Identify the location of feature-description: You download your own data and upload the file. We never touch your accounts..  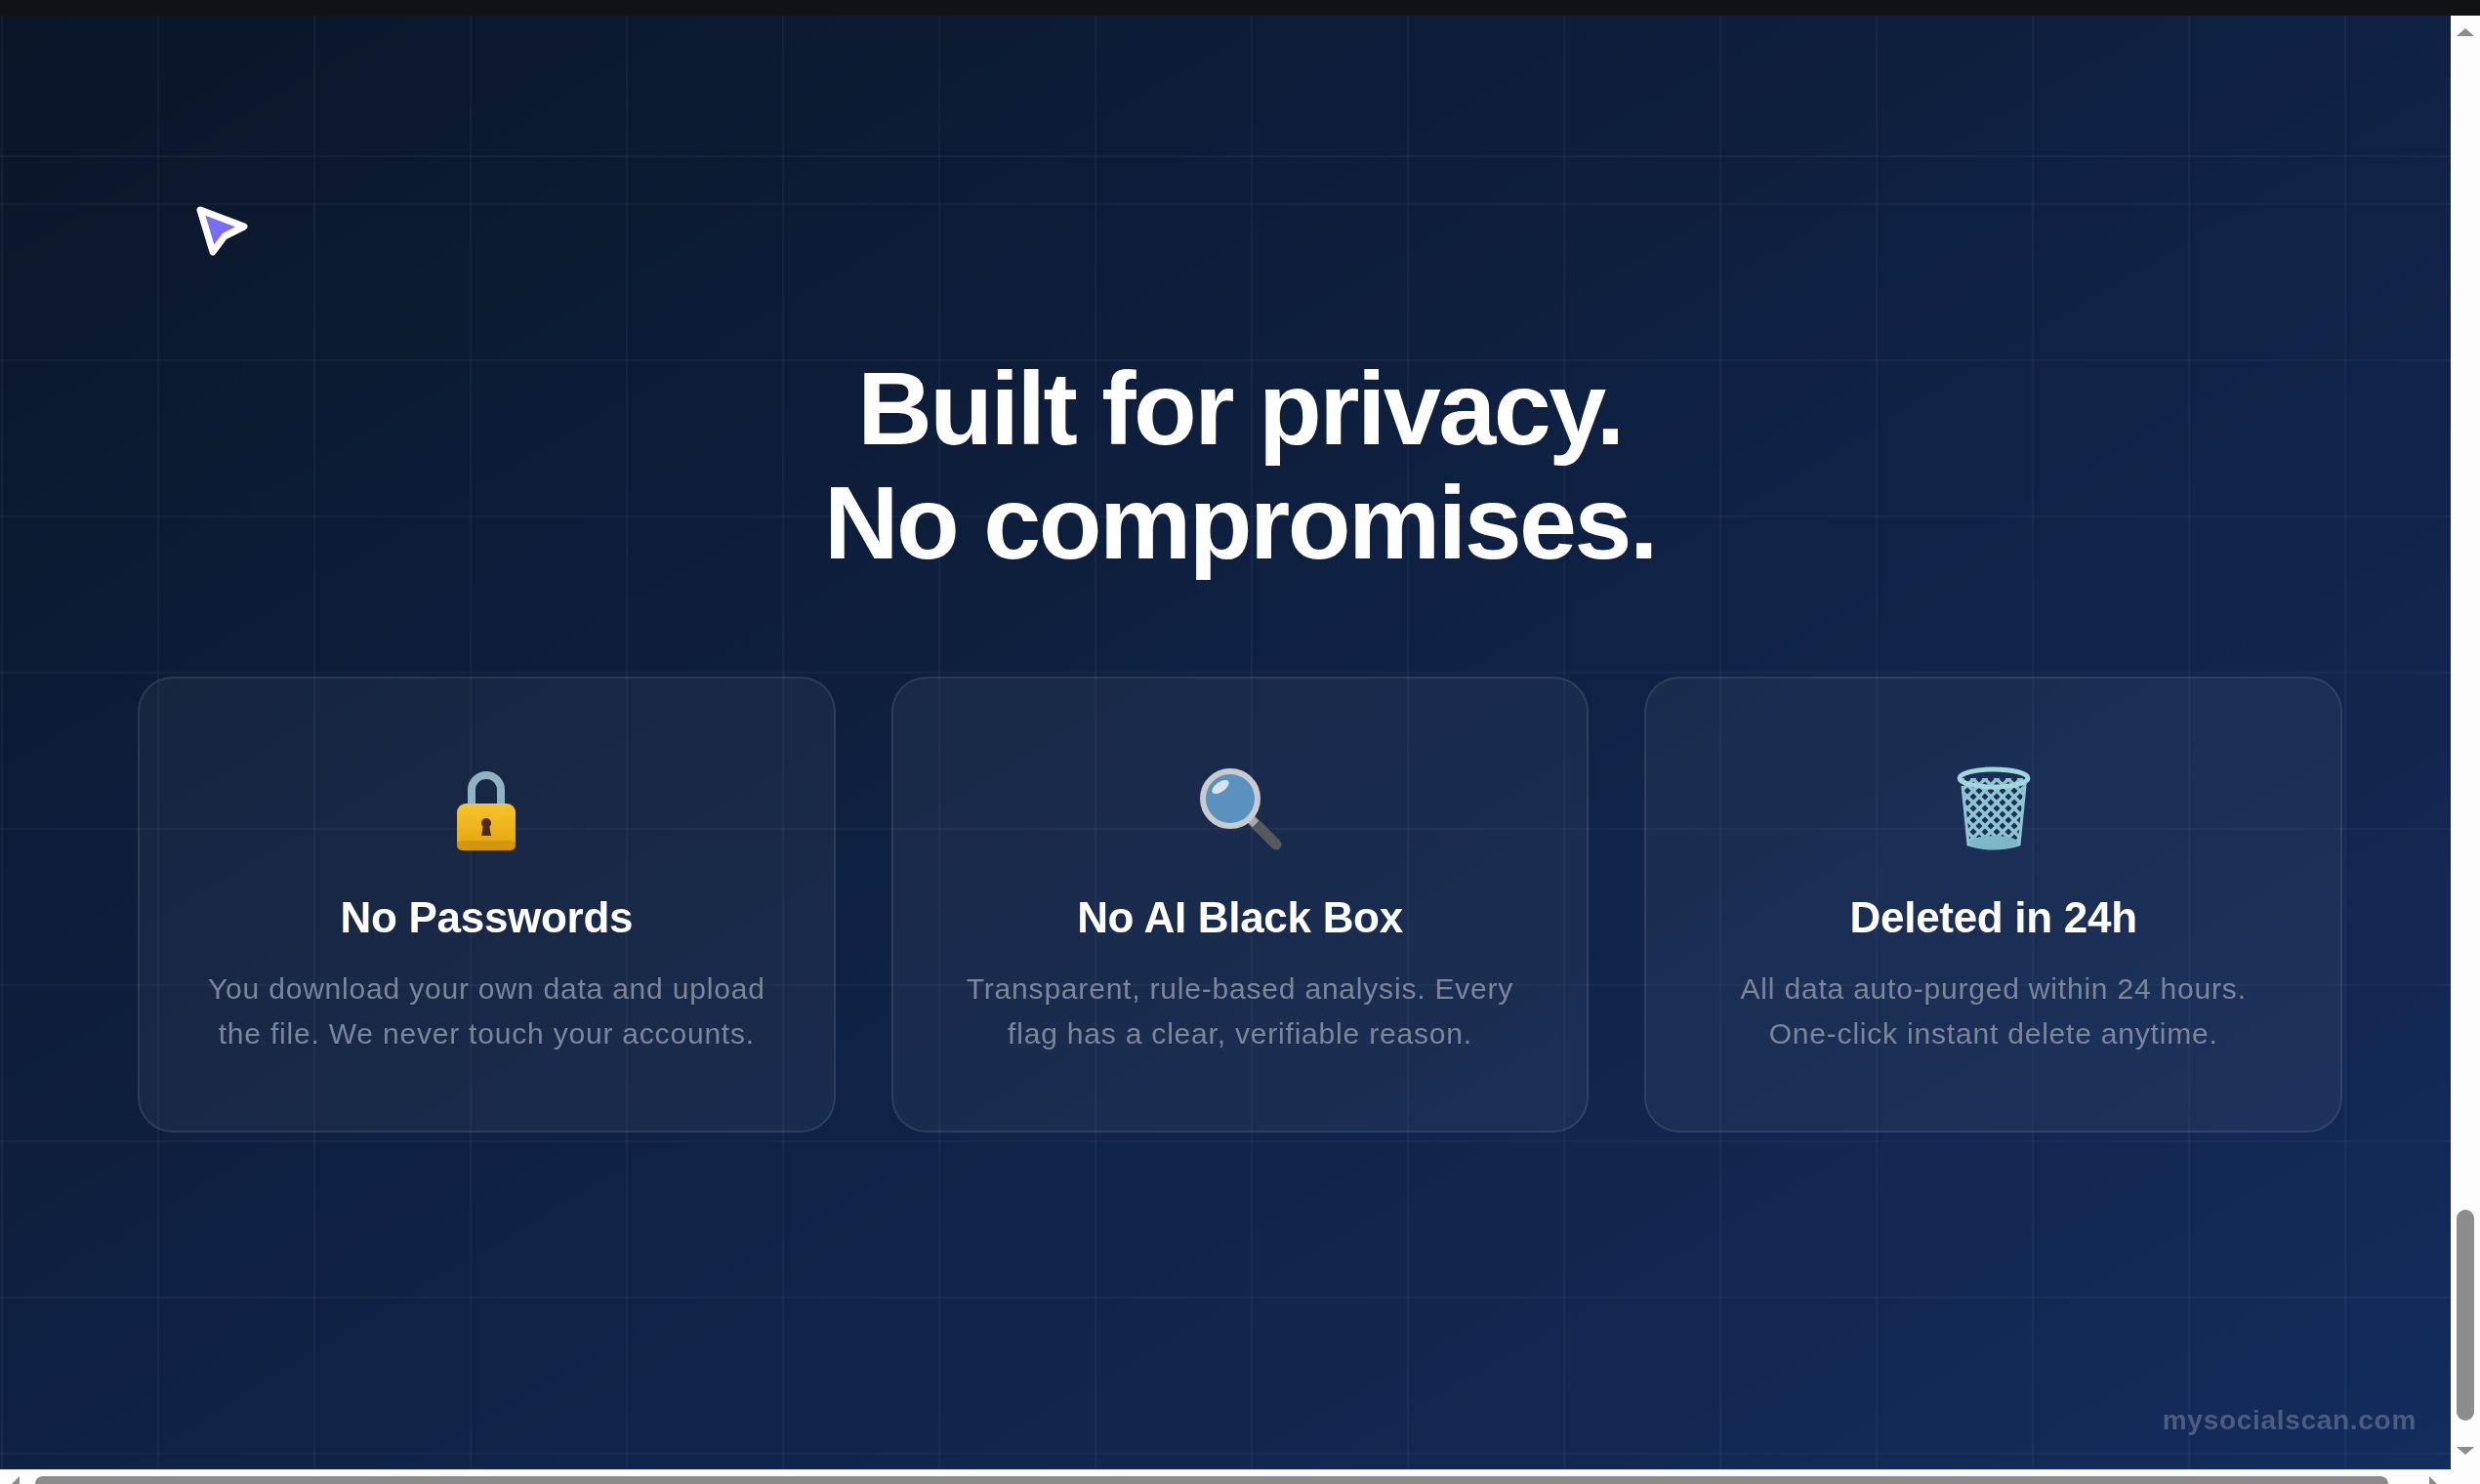
(486, 1011).